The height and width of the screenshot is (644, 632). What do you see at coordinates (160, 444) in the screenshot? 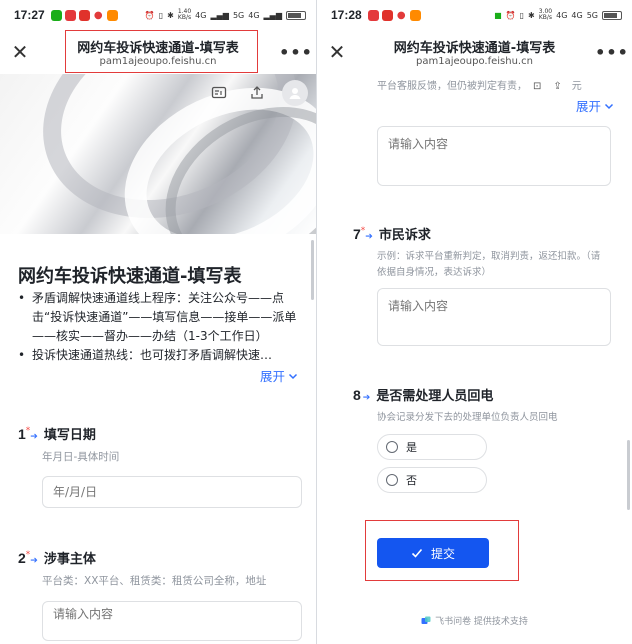
I see `question-date: 1 * ➔ 填写日期 年月日-具体时间` at bounding box center [160, 444].